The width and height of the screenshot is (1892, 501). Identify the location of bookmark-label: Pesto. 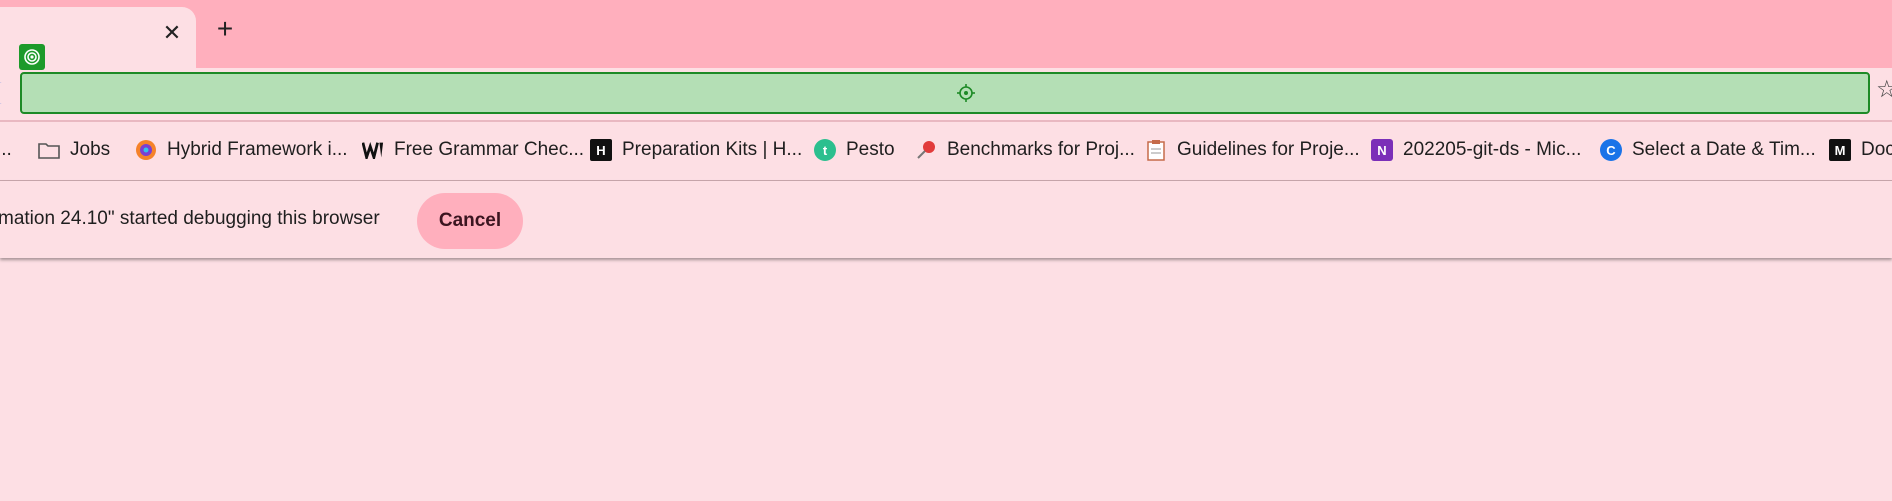
(870, 149).